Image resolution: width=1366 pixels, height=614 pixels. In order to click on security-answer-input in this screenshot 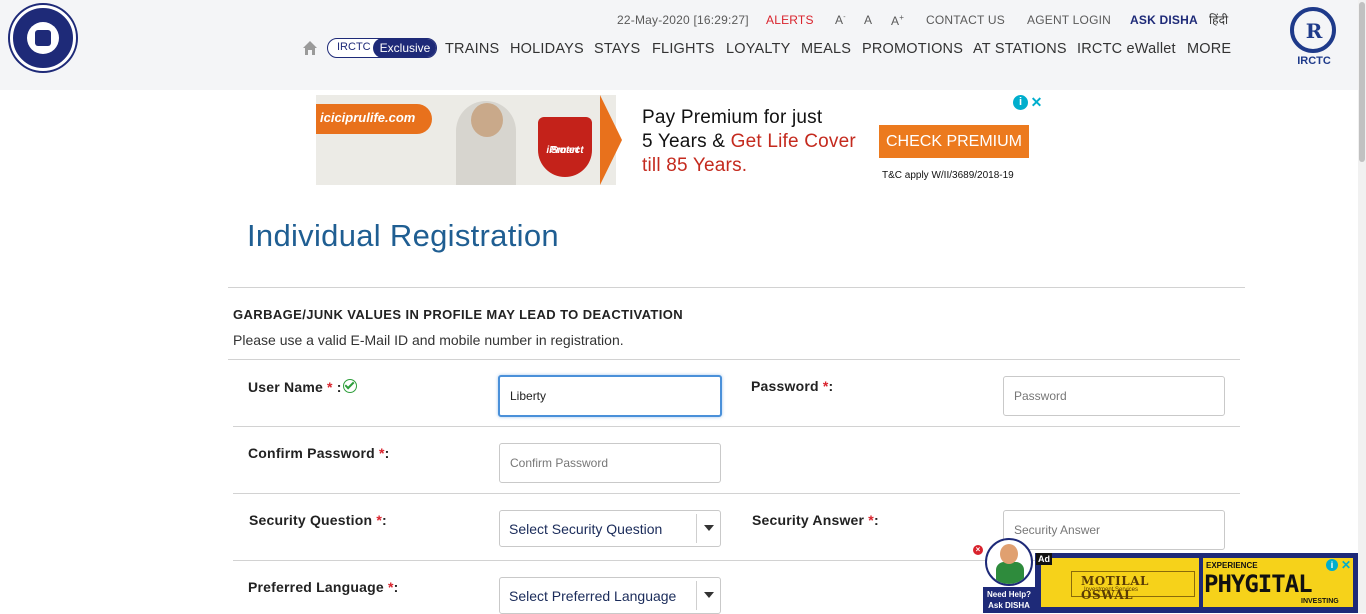, I will do `click(1114, 530)`.